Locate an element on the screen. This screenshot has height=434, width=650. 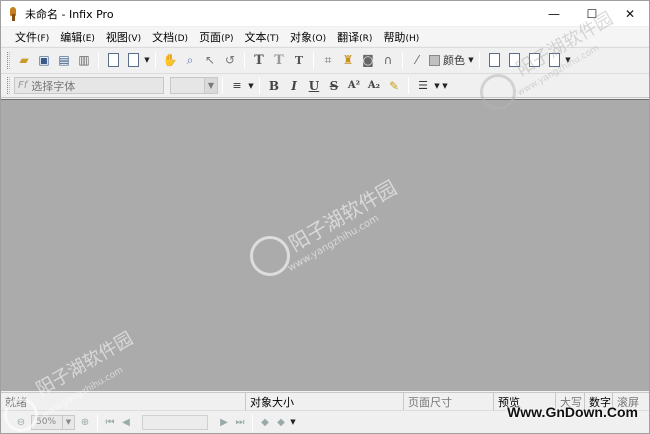
back-icon: ◆ is located at coordinates (265, 422).